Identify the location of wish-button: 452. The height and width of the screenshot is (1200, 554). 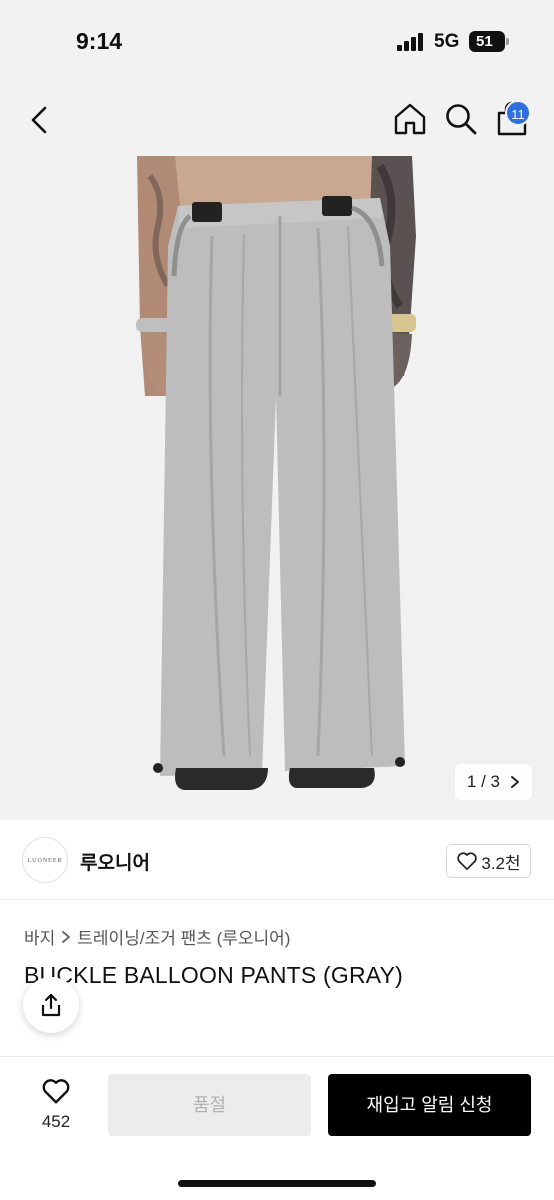
(56, 1104).